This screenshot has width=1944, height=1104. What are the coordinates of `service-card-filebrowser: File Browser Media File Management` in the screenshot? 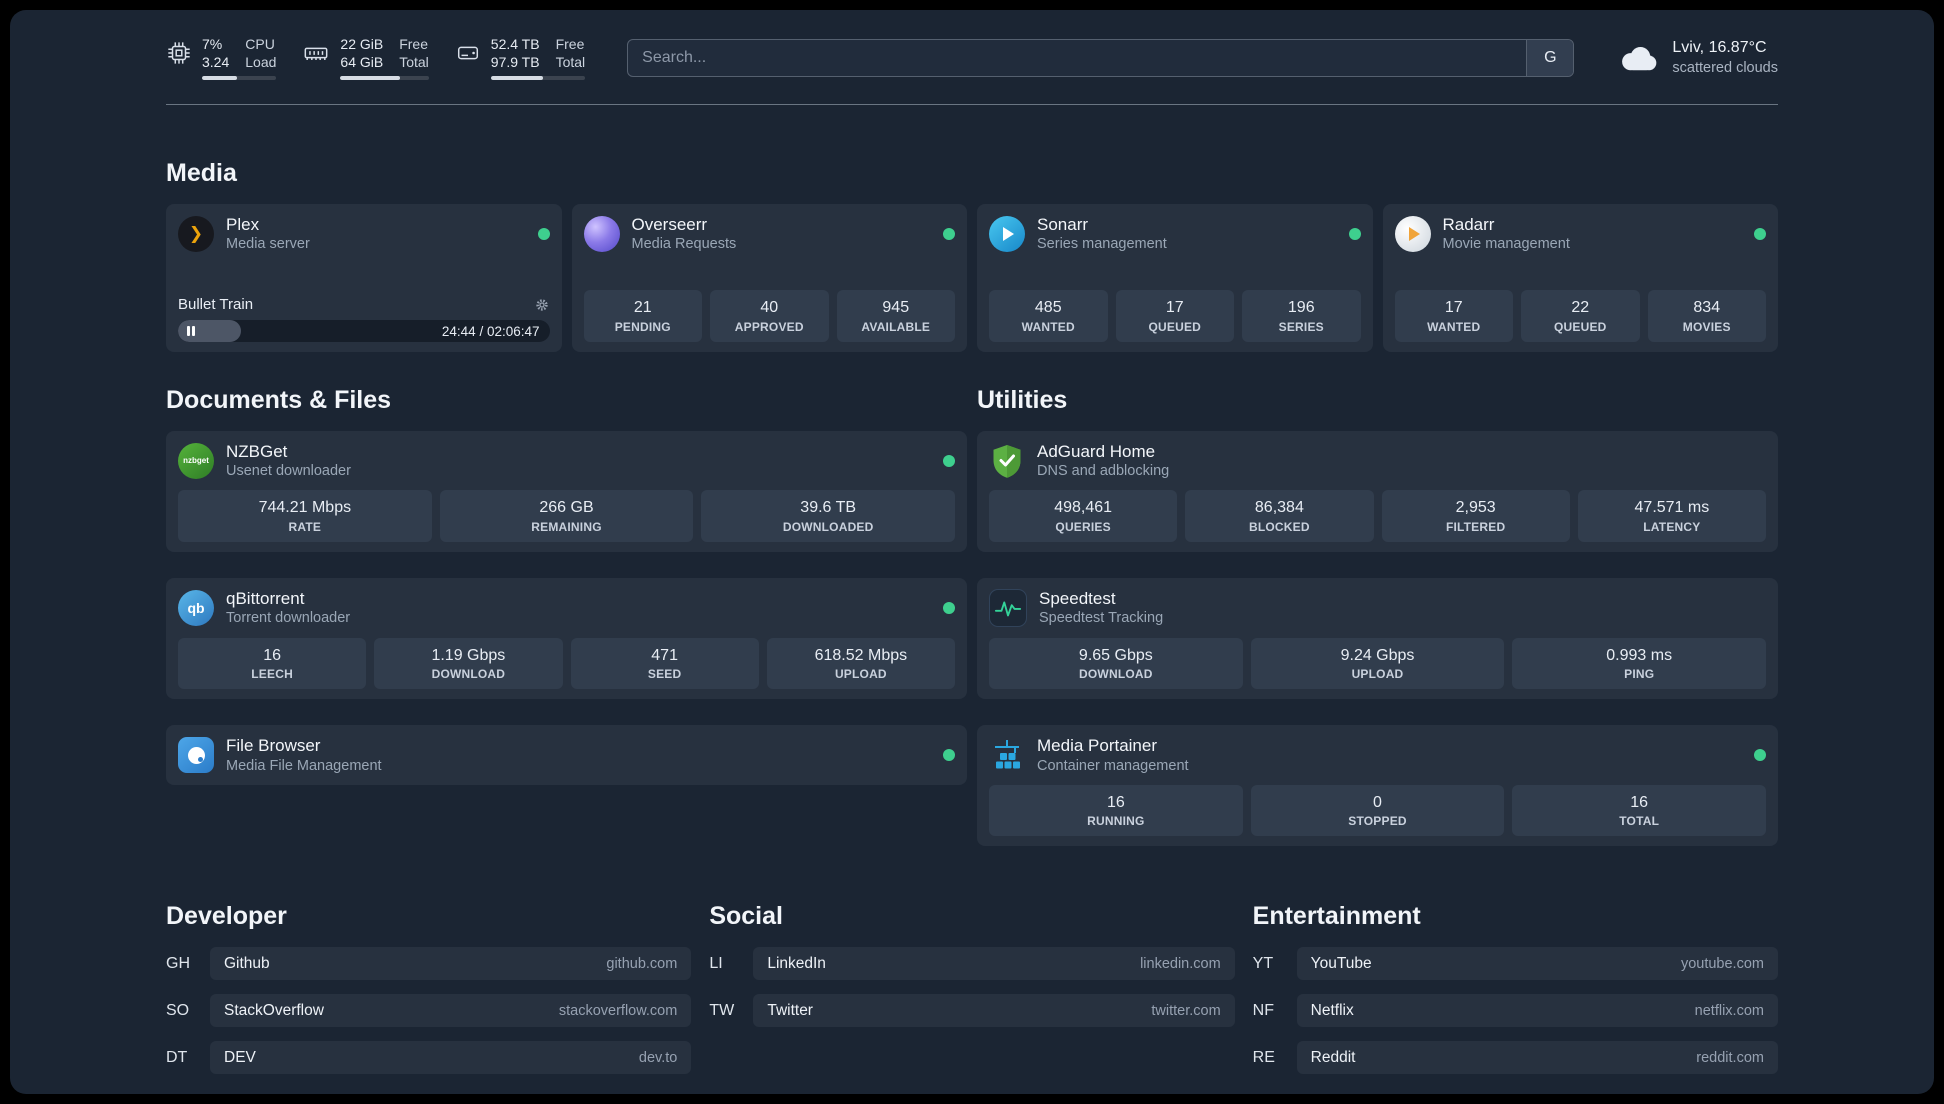 It's located at (566, 755).